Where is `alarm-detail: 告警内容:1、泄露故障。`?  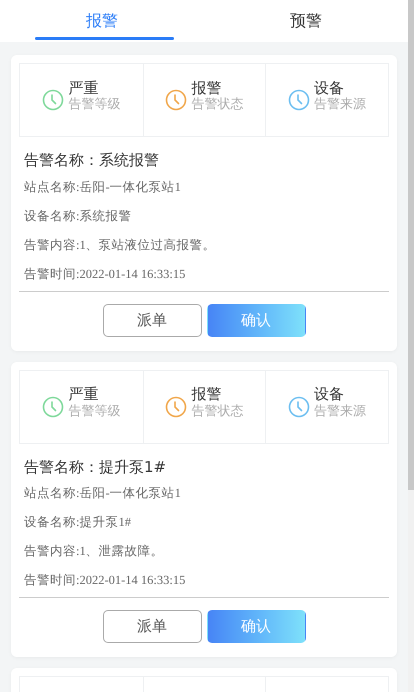 alarm-detail: 告警内容:1、泄露故障。 is located at coordinates (94, 551).